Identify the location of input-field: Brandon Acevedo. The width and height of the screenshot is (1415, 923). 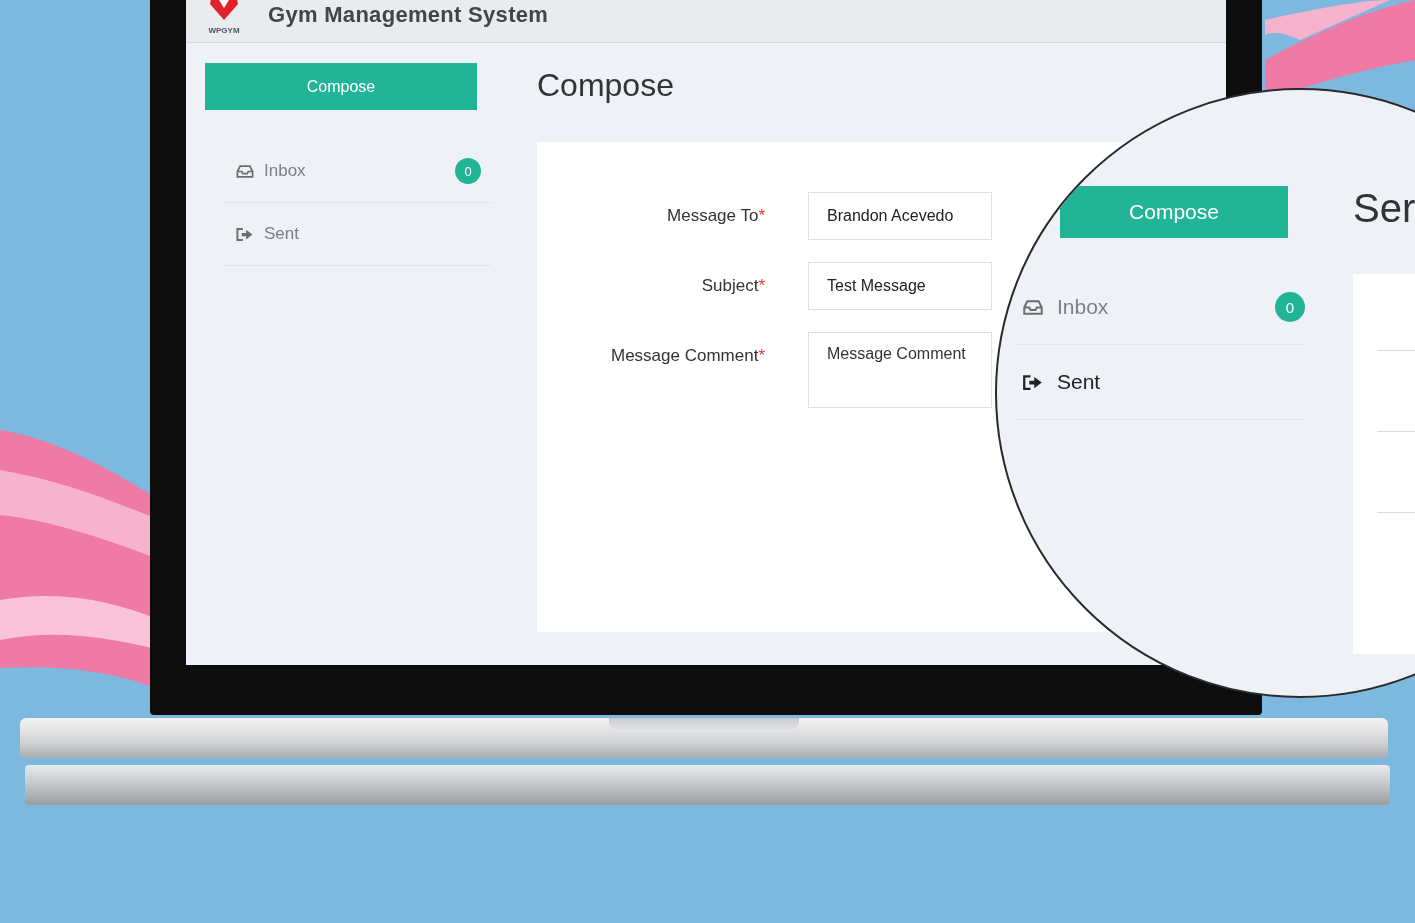
(900, 216).